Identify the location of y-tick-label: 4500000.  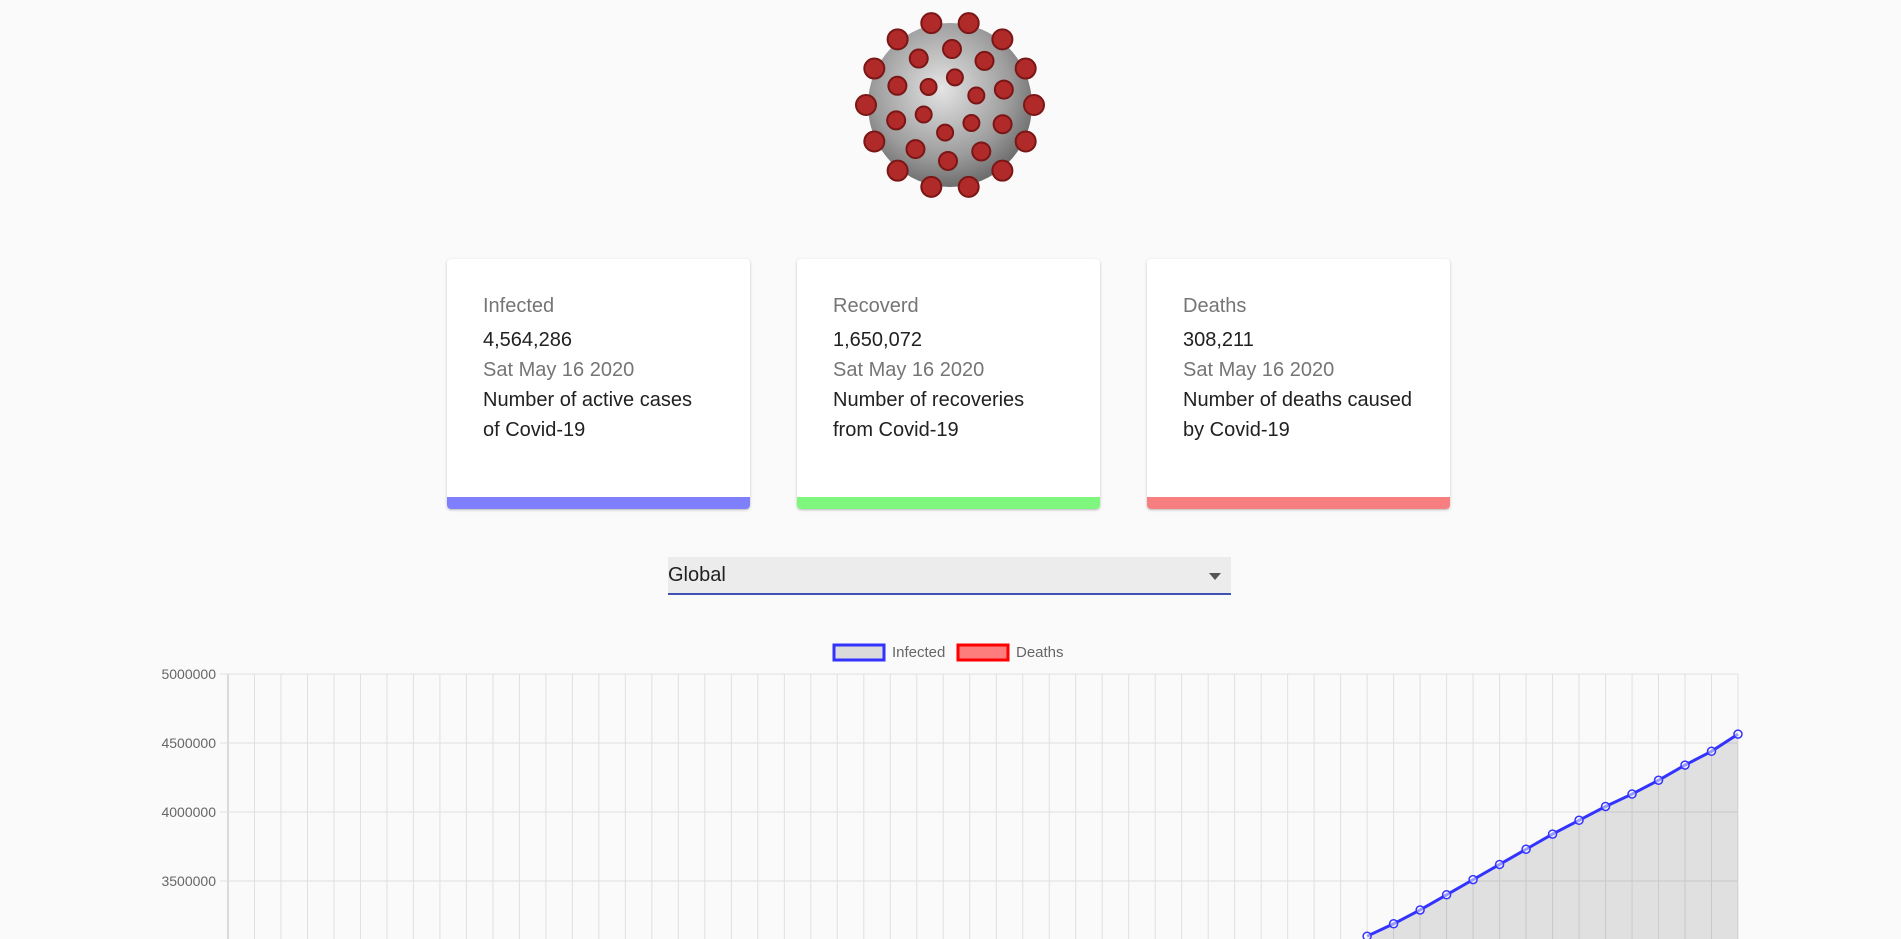
(188, 743).